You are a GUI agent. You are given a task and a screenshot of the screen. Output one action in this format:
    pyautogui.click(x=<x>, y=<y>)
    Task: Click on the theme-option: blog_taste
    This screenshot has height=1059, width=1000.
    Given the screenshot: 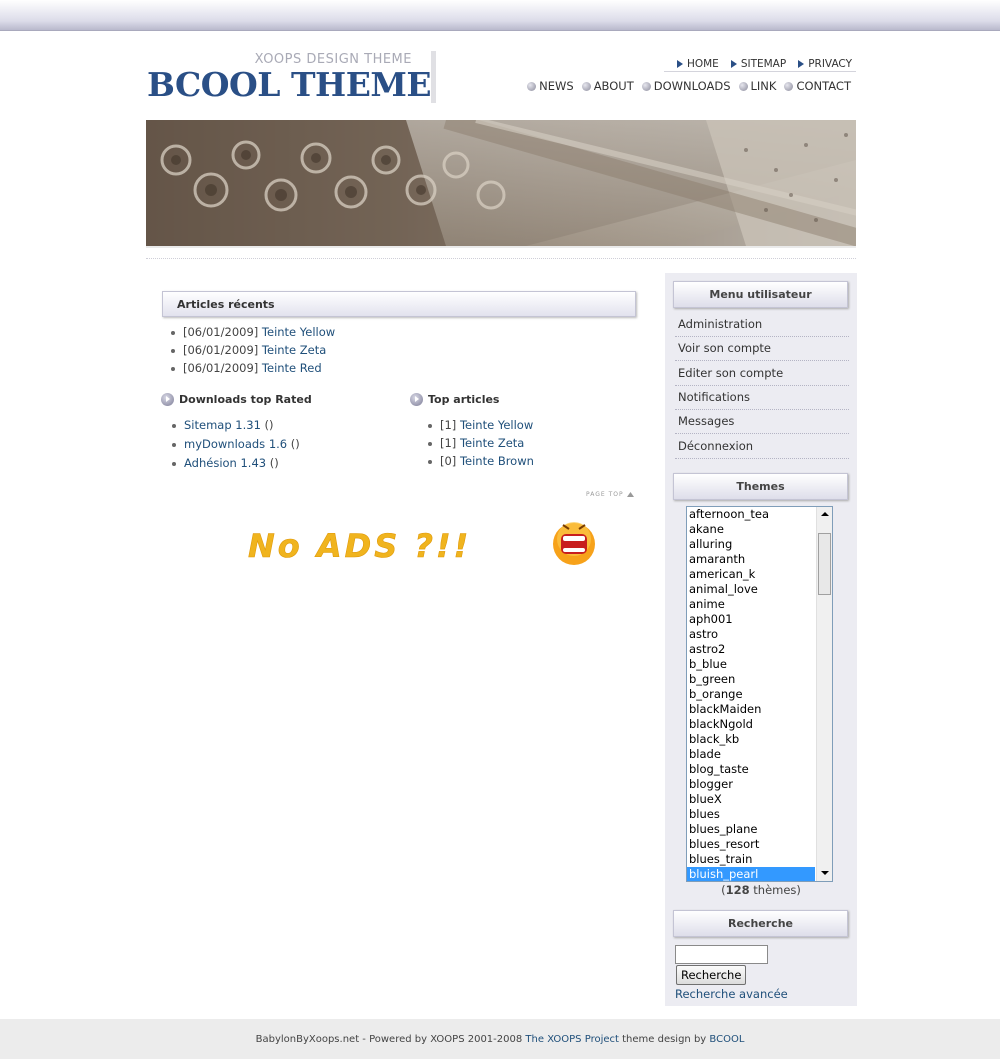 What is the action you would take?
    pyautogui.click(x=751, y=769)
    